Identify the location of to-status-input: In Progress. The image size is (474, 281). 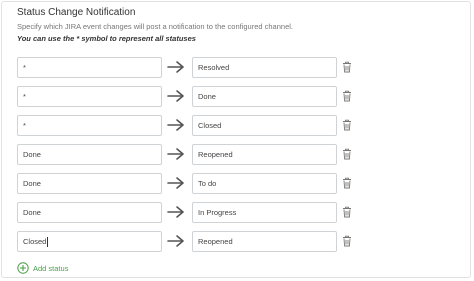
(264, 212).